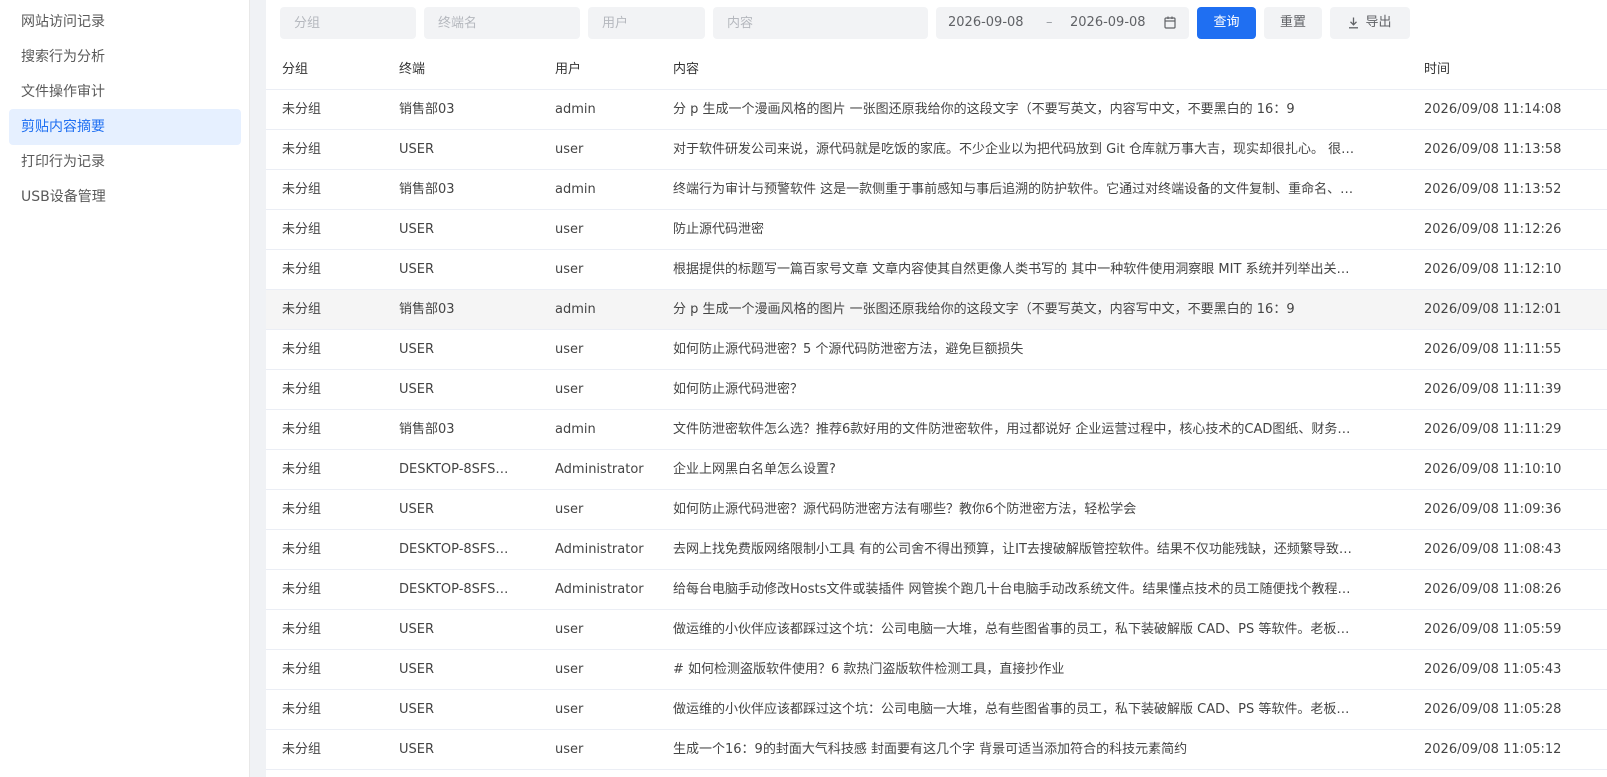  I want to click on cell-time: 2026/09/08 11:11:55, so click(1493, 349).